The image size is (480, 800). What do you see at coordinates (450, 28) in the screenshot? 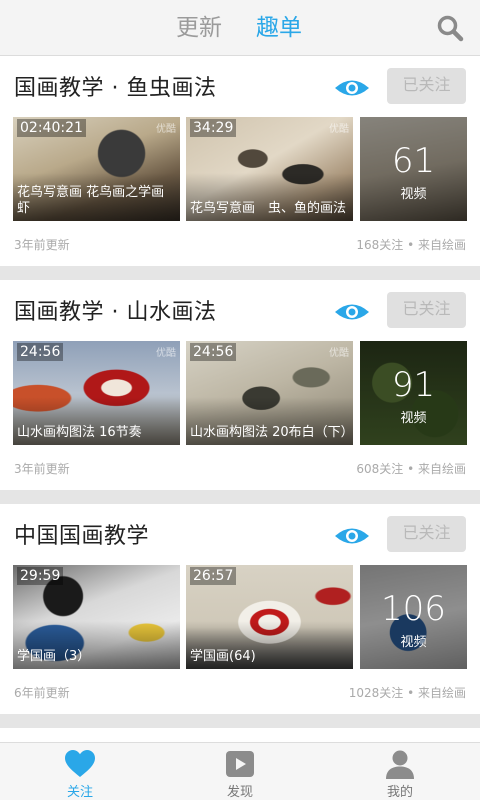
I see `search-icon` at bounding box center [450, 28].